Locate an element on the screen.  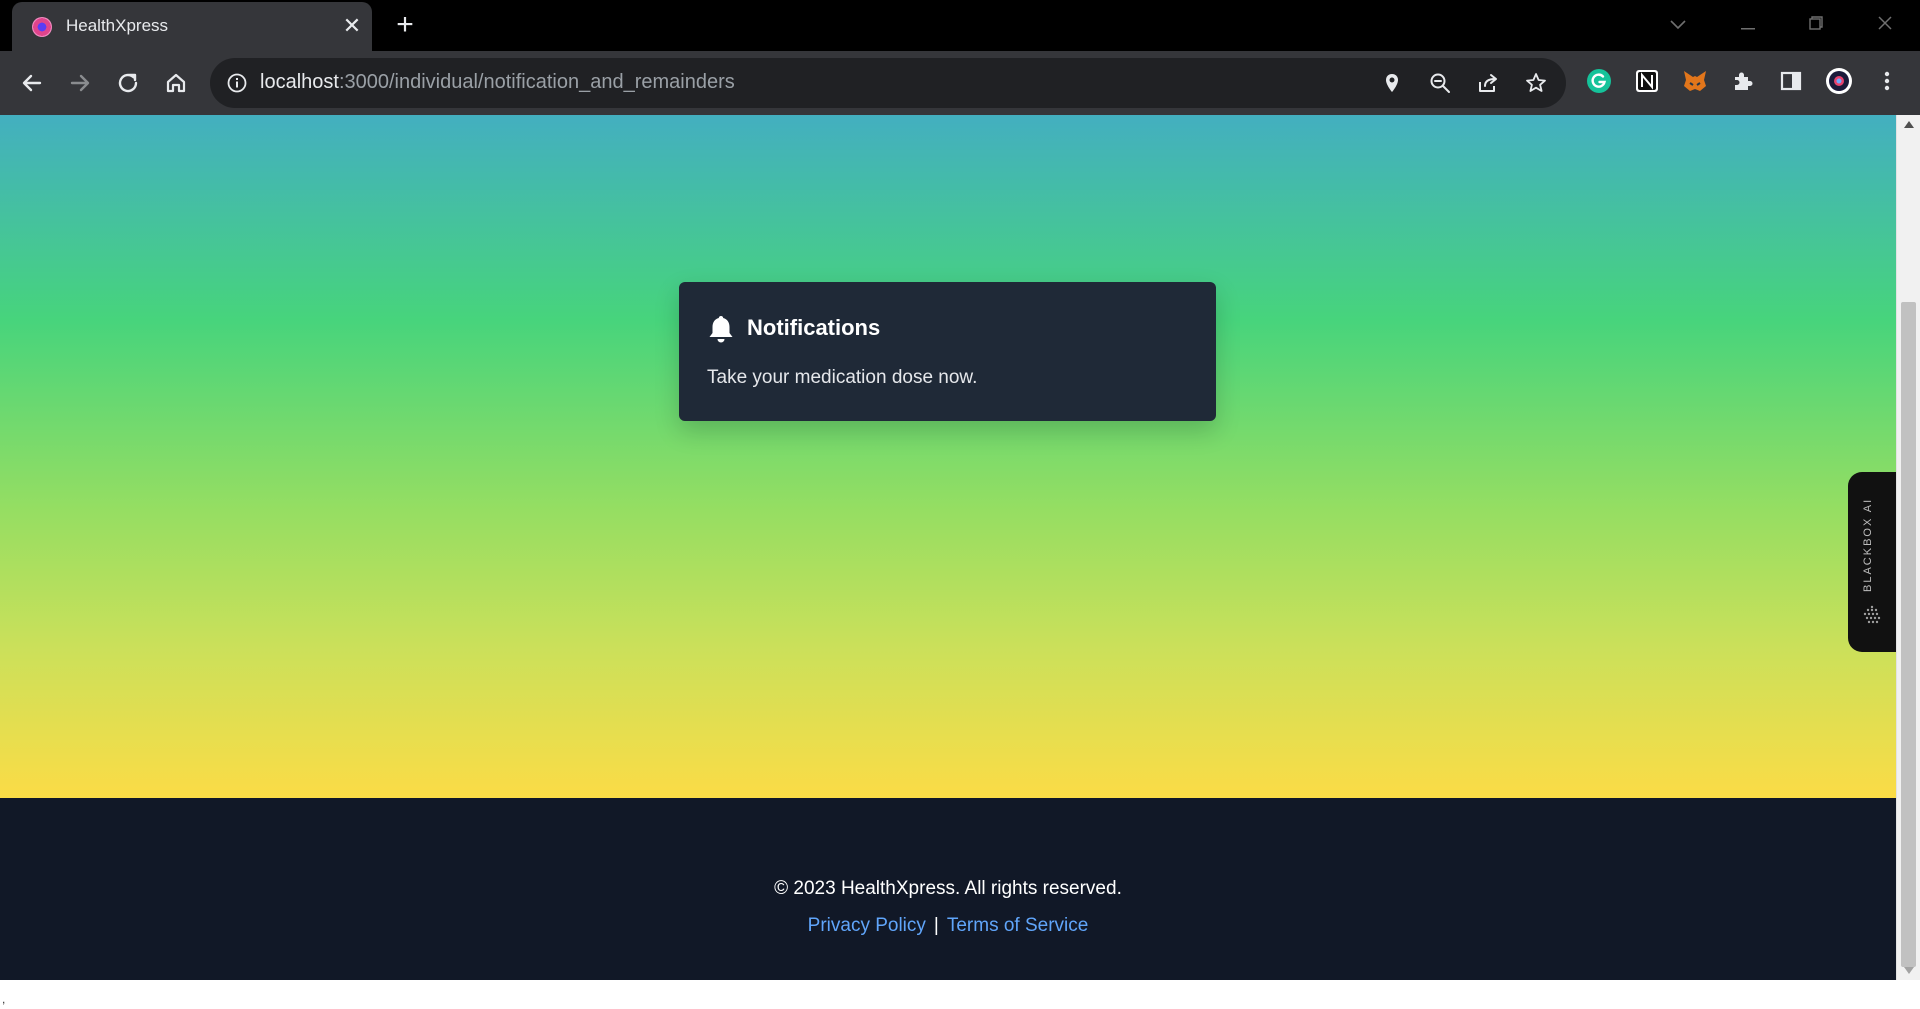
browser-titlebar: HealthXpress ✕ + is located at coordinates (960, 25).